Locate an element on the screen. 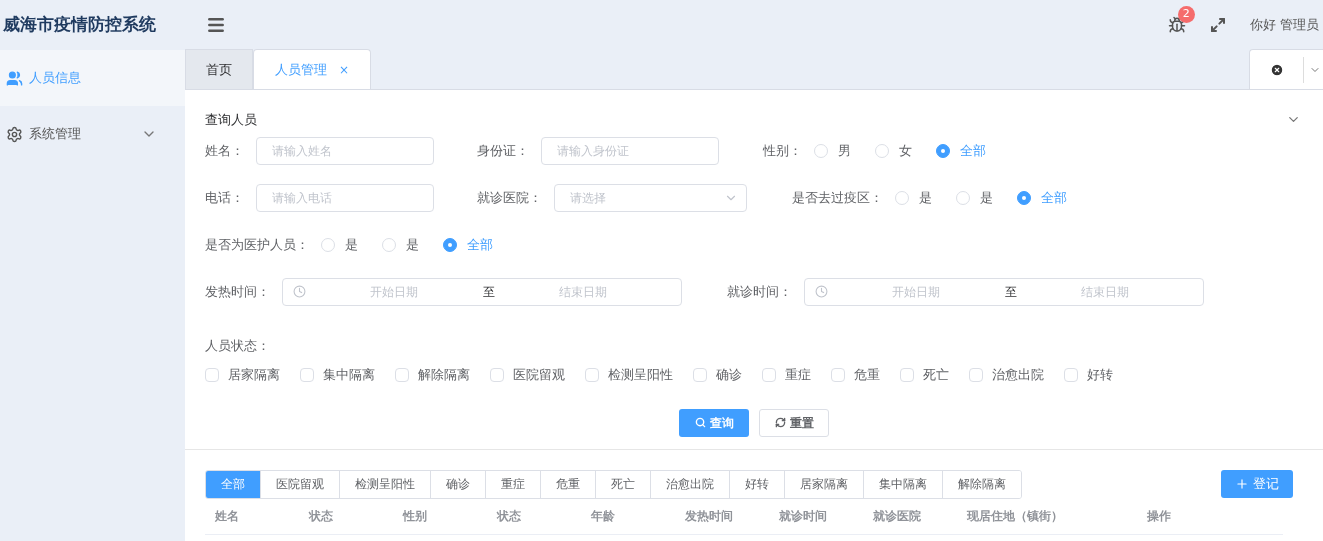 The image size is (1323, 541). column-header: 现居住地（镇街） is located at coordinates (1014, 516).